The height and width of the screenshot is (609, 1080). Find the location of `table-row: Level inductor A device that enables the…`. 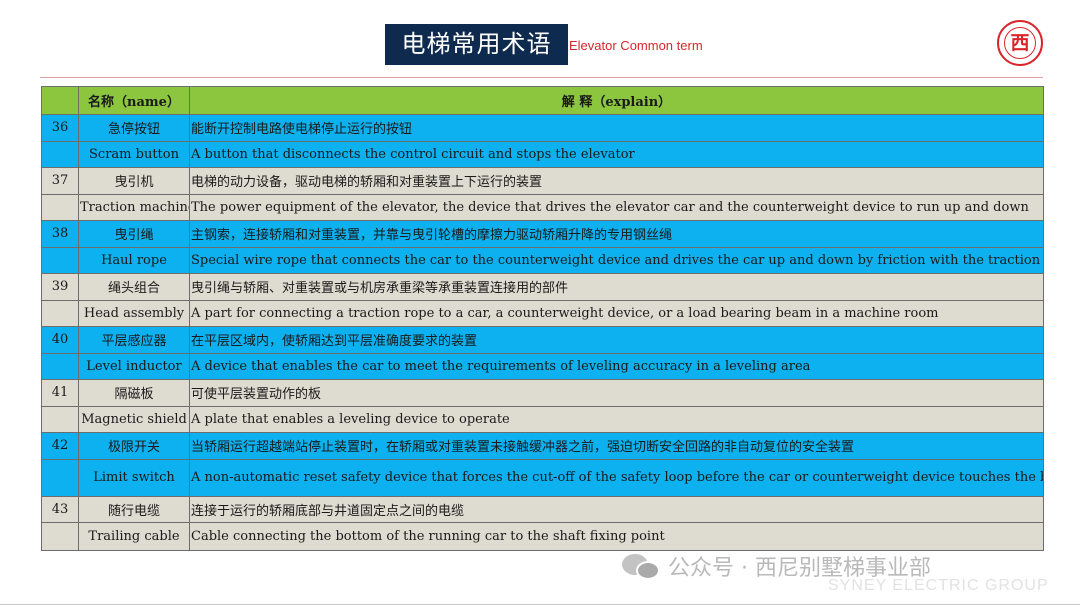

table-row: Level inductor A device that enables the… is located at coordinates (542, 366).